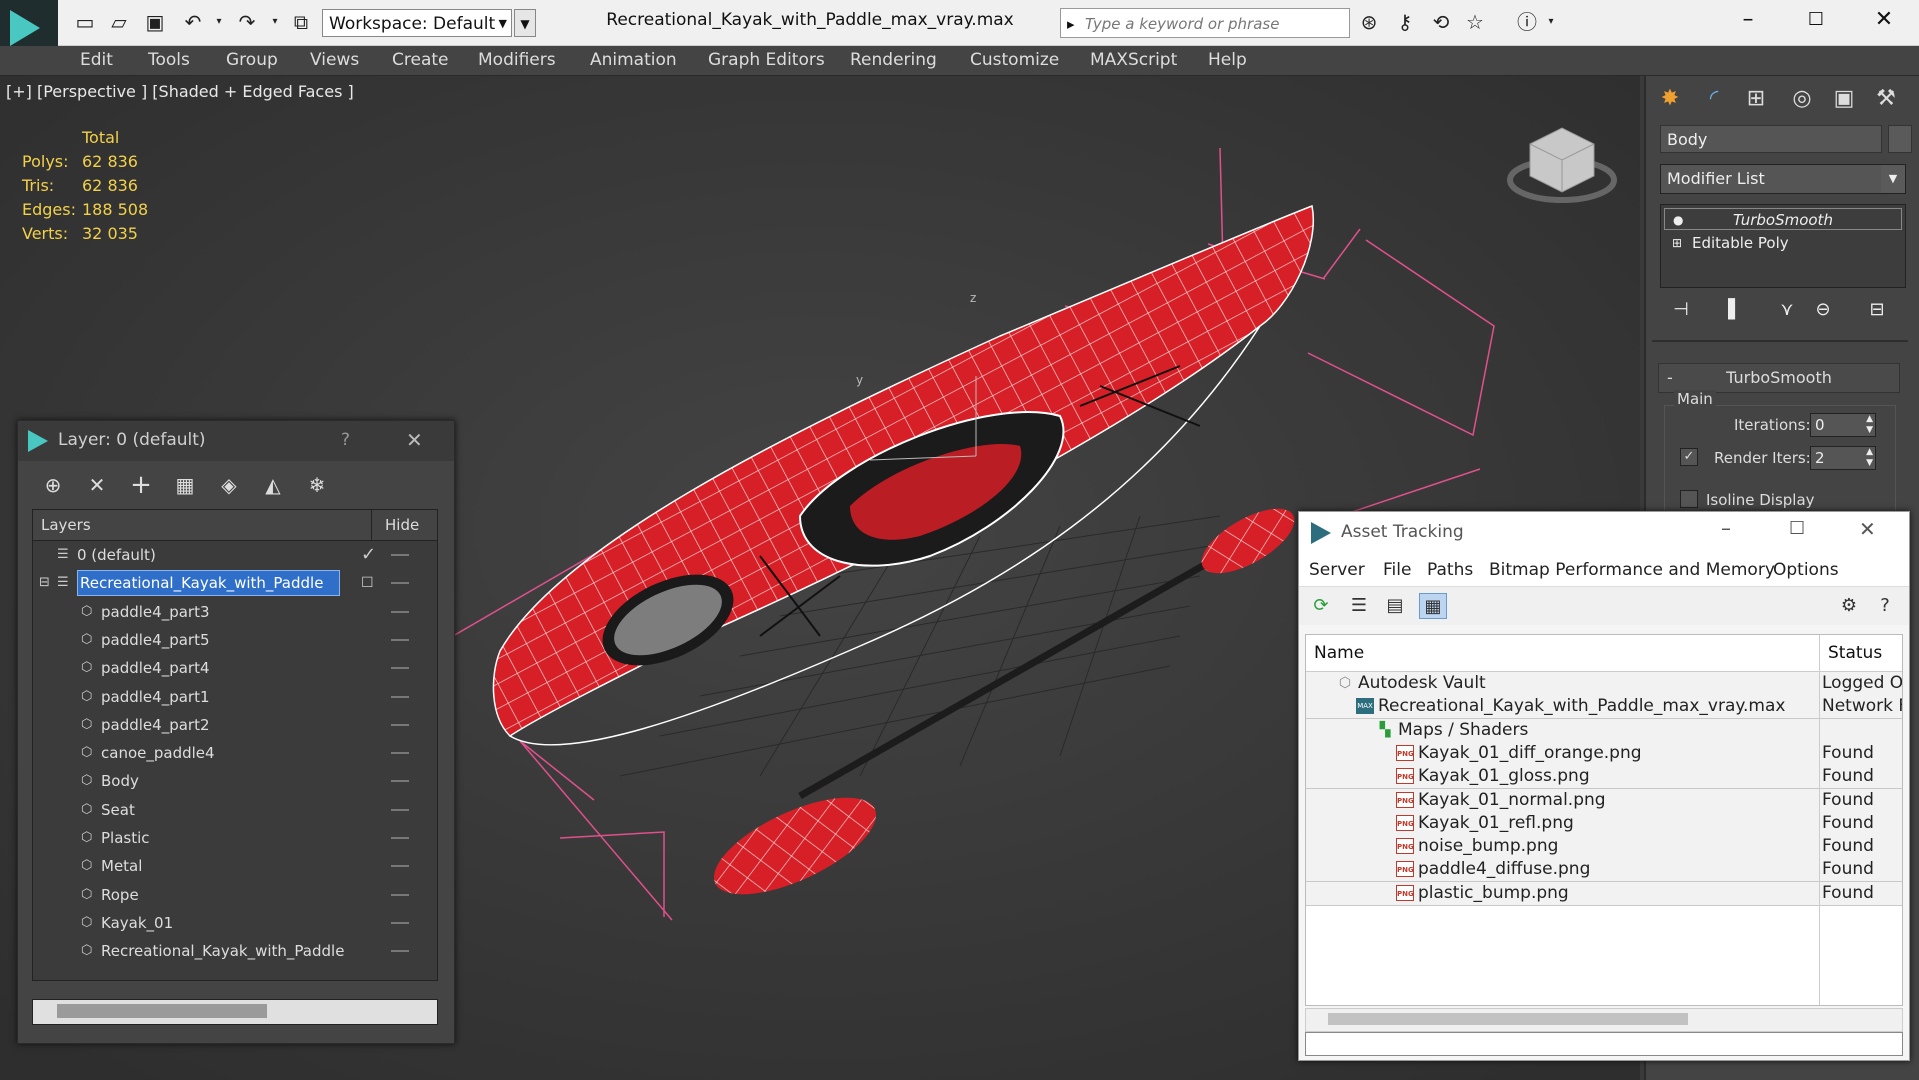 The height and width of the screenshot is (1080, 1919). What do you see at coordinates (1670, 99) in the screenshot?
I see `create-tab-icon: ✸` at bounding box center [1670, 99].